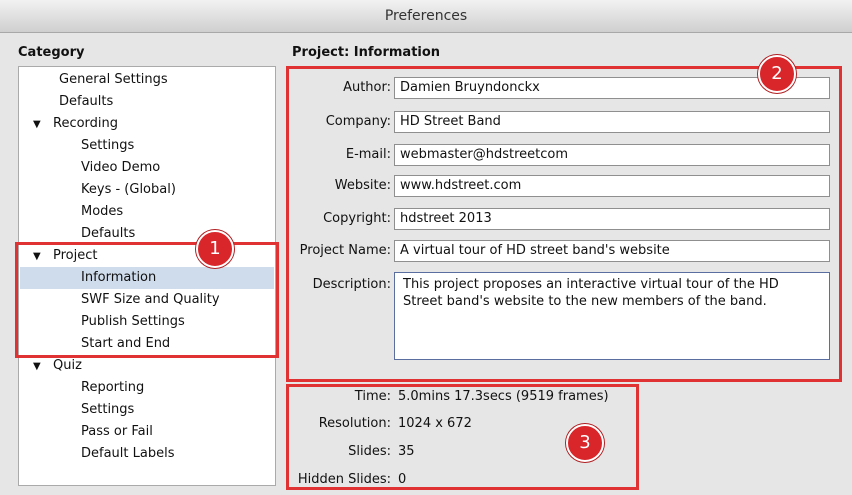  What do you see at coordinates (75, 124) in the screenshot?
I see `tree-item-recording: ▼ Recording` at bounding box center [75, 124].